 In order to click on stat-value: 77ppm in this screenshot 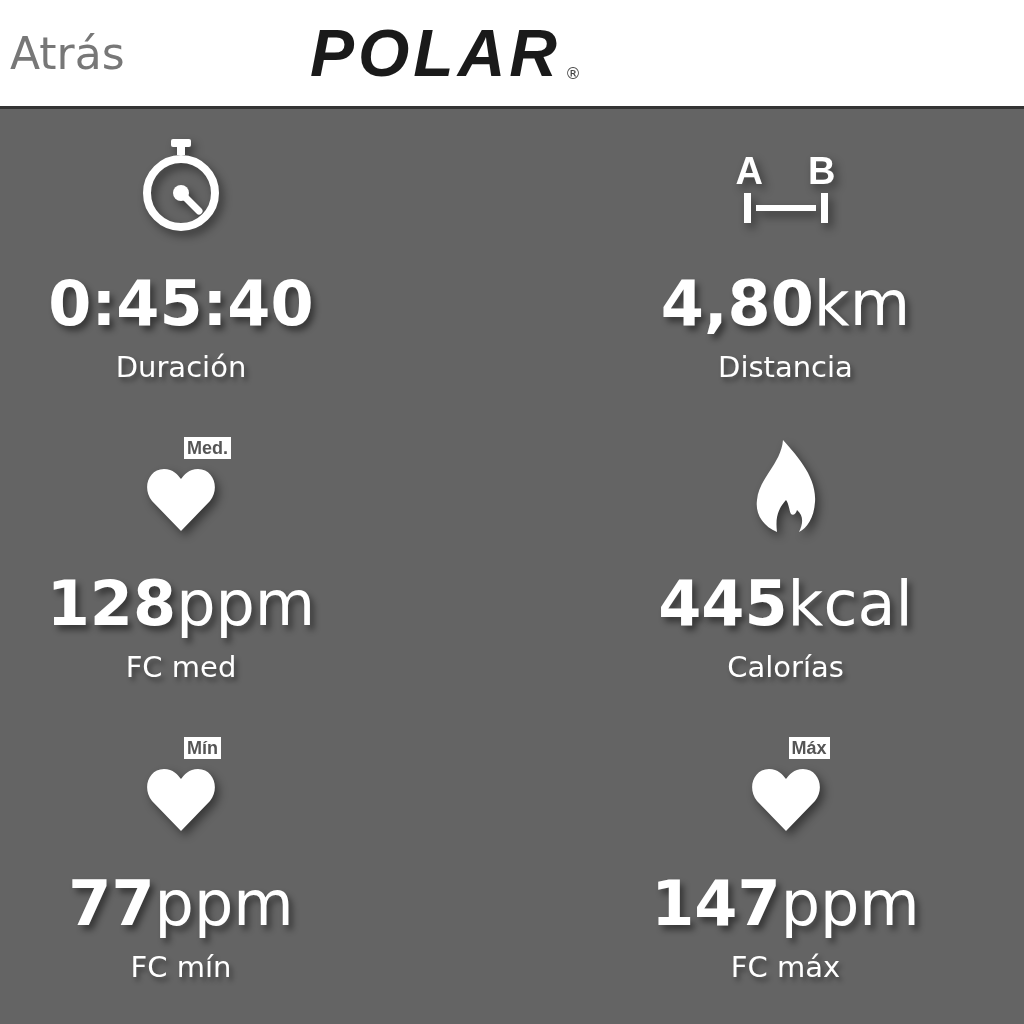, I will do `click(181, 904)`.